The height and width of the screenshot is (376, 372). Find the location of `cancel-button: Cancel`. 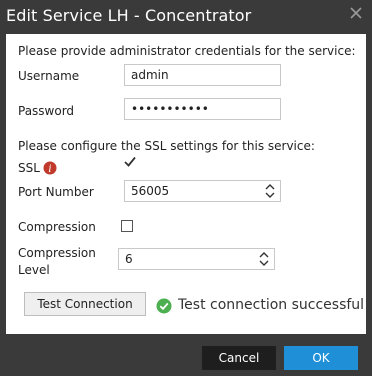

cancel-button: Cancel is located at coordinates (239, 358).